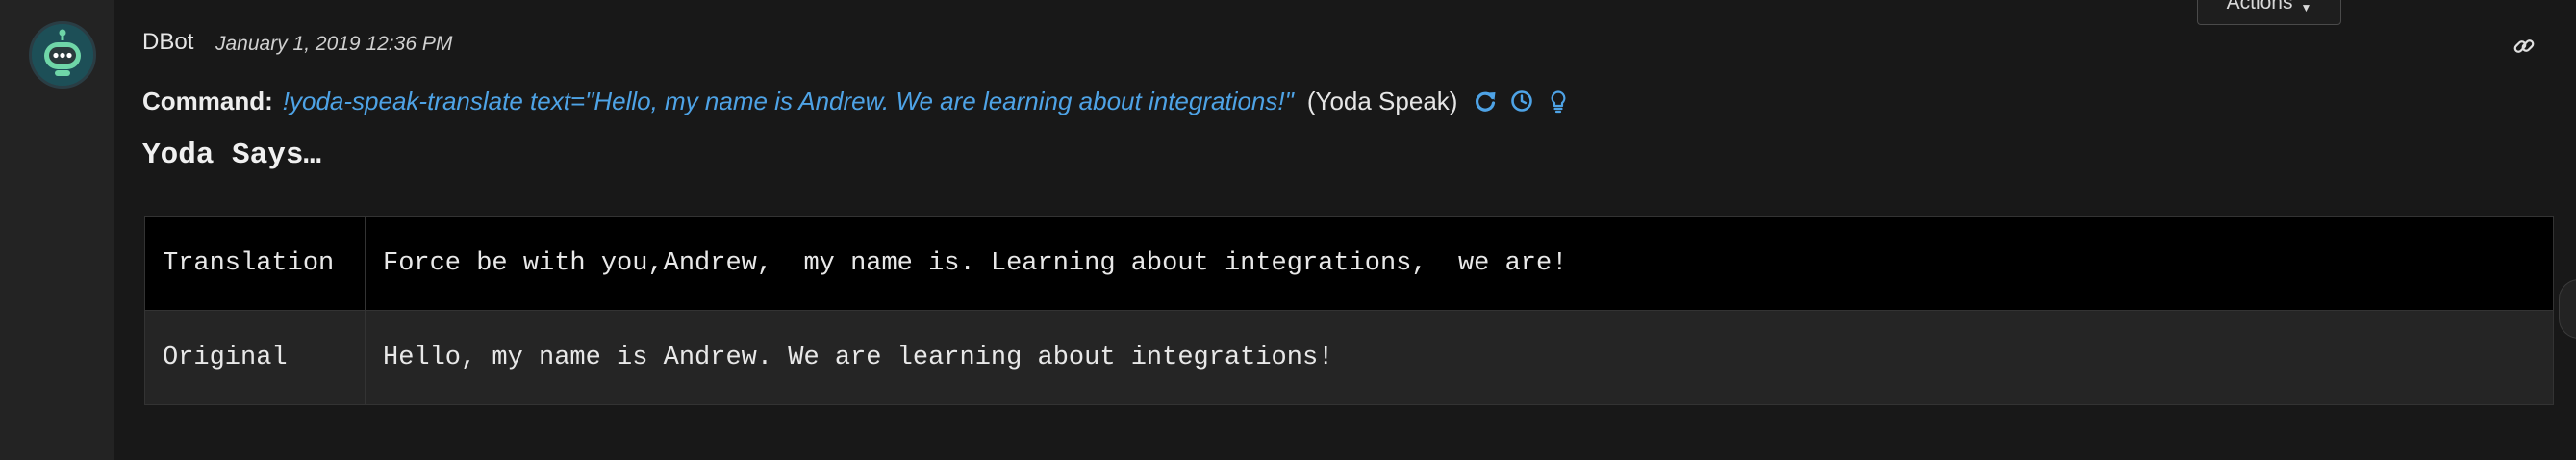 The image size is (2576, 460). I want to click on link-icon, so click(2524, 46).